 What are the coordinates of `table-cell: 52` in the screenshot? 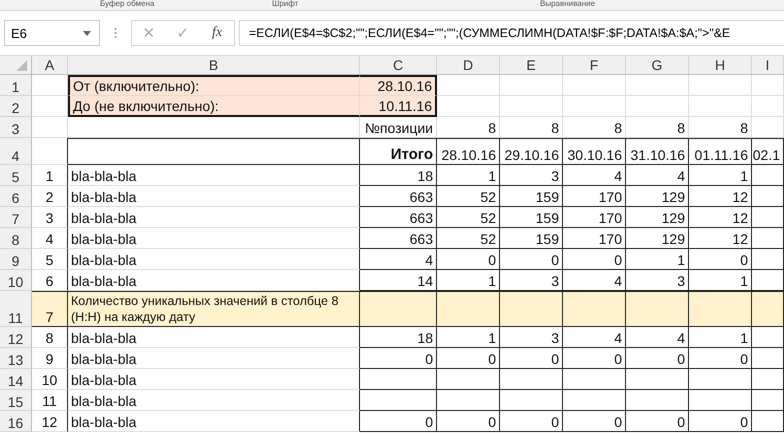 It's located at (468, 196).